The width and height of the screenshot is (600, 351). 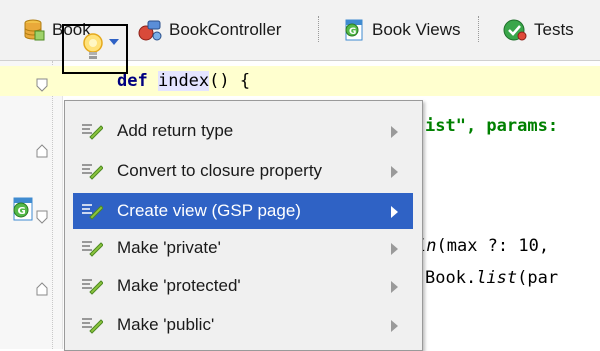 What do you see at coordinates (132, 81) in the screenshot?
I see `keyword-def: def` at bounding box center [132, 81].